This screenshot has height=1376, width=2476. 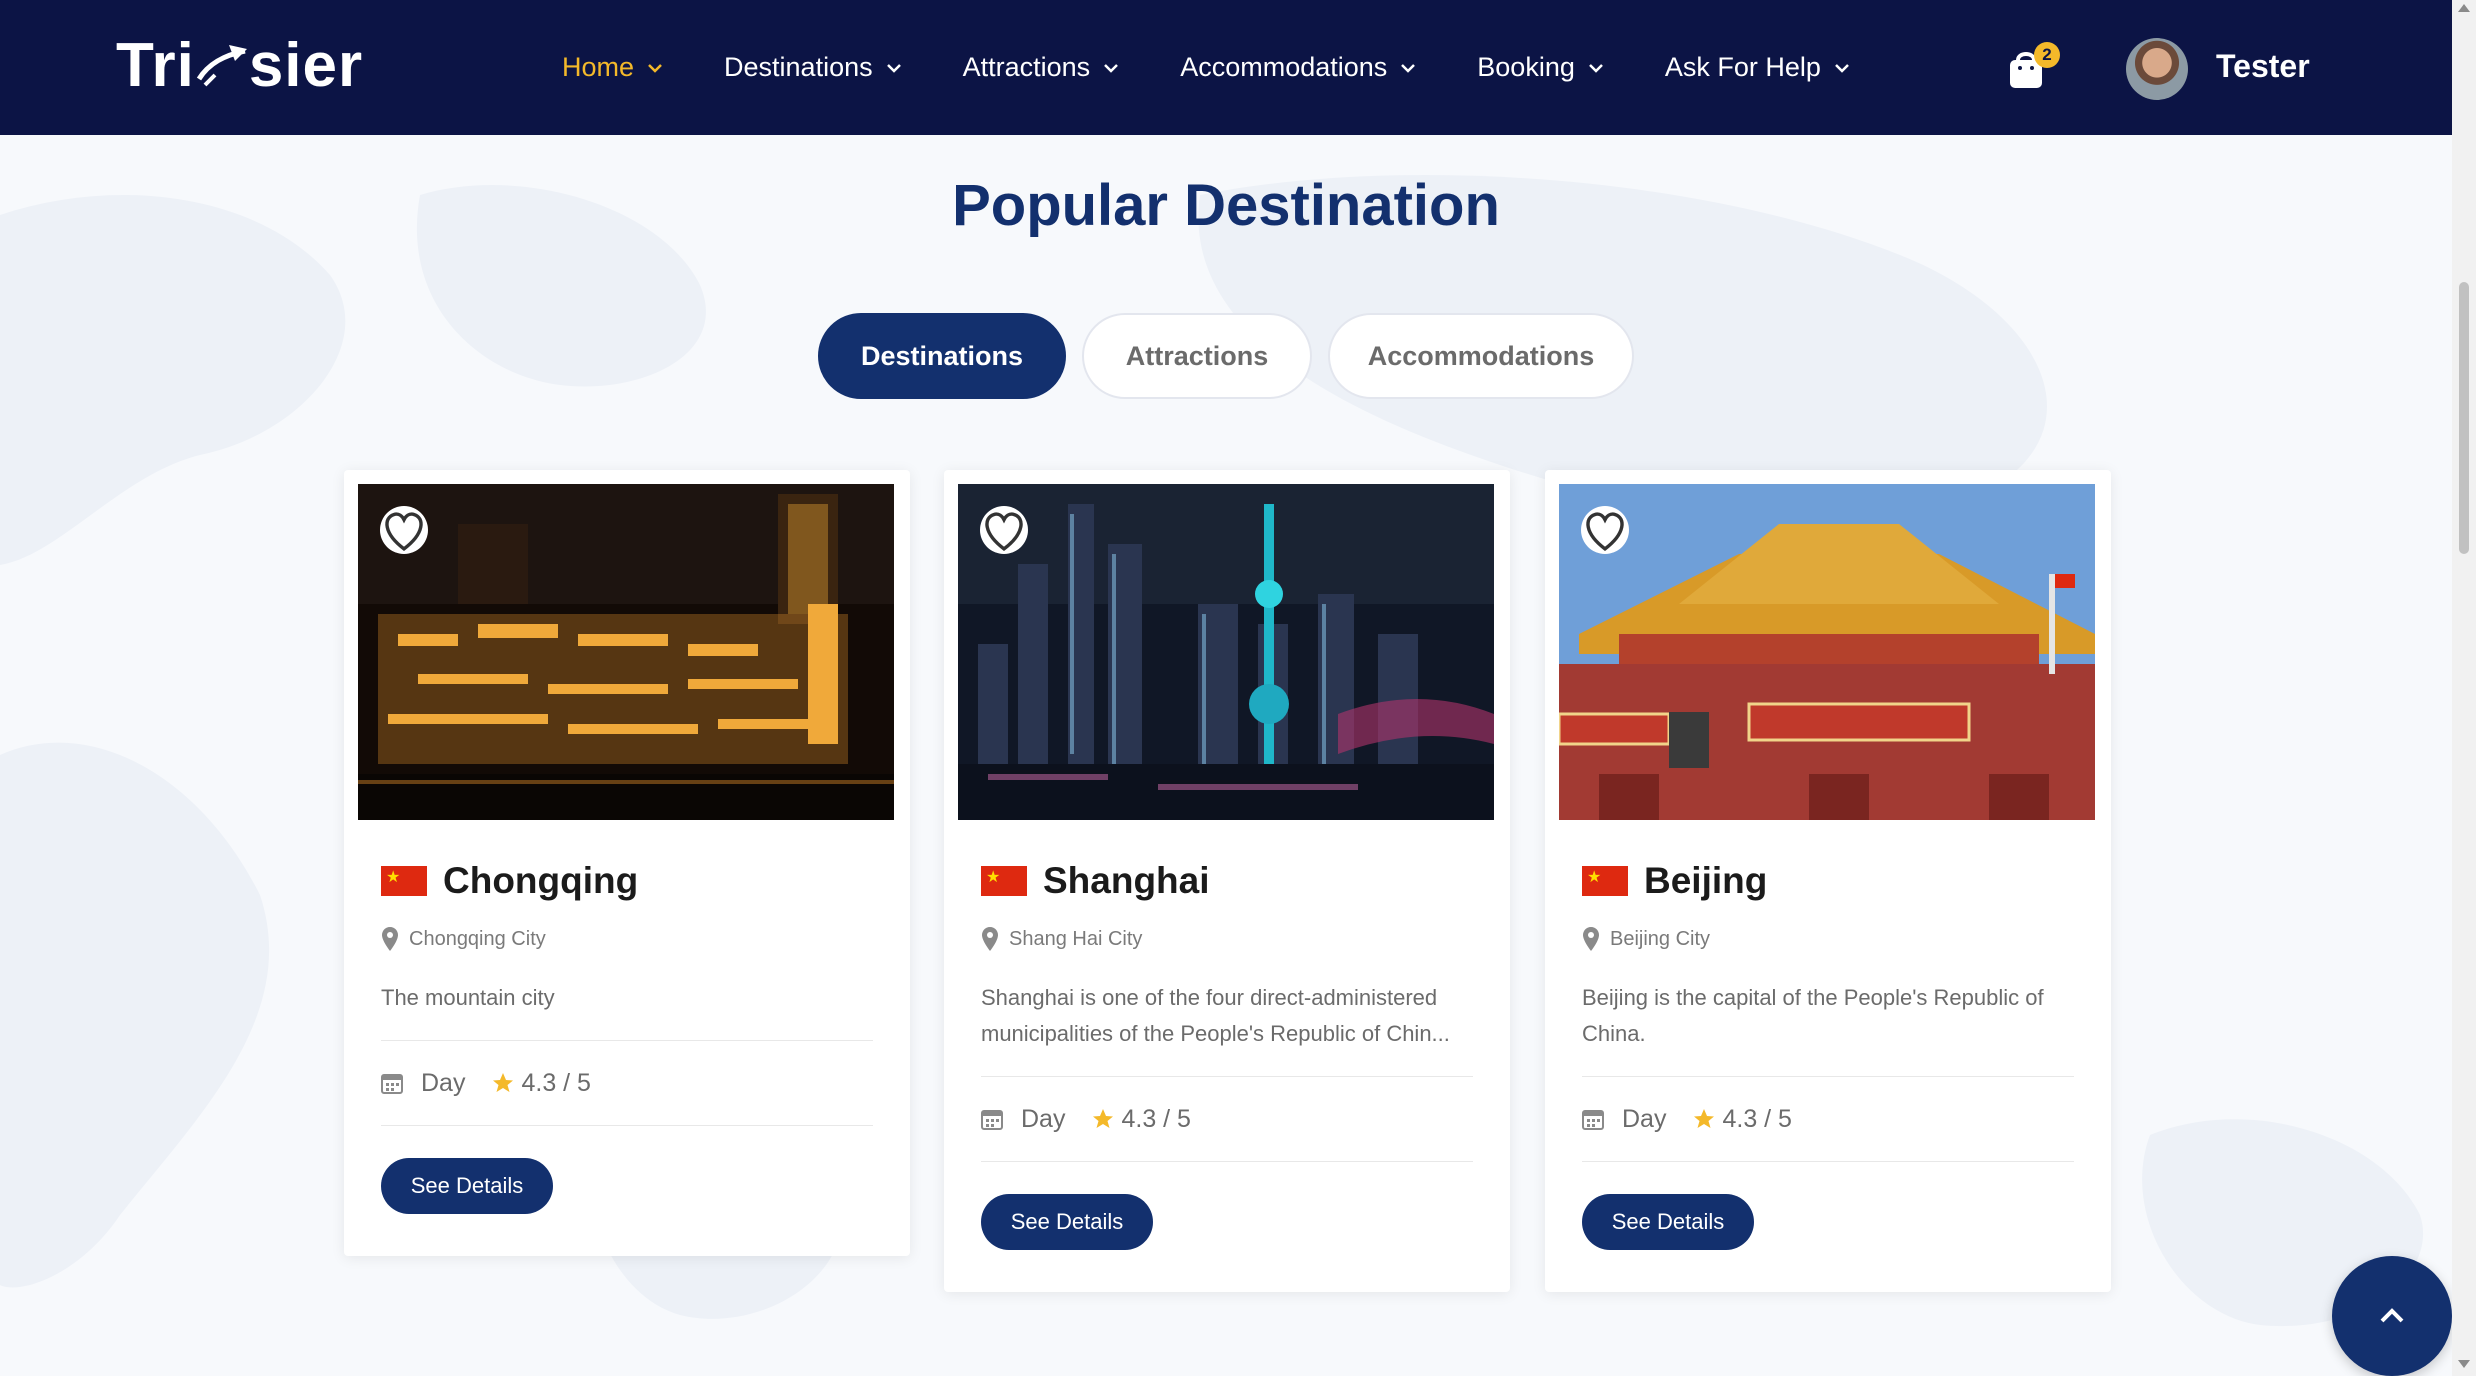 I want to click on section-title: Popular Destination, so click(x=1226, y=205).